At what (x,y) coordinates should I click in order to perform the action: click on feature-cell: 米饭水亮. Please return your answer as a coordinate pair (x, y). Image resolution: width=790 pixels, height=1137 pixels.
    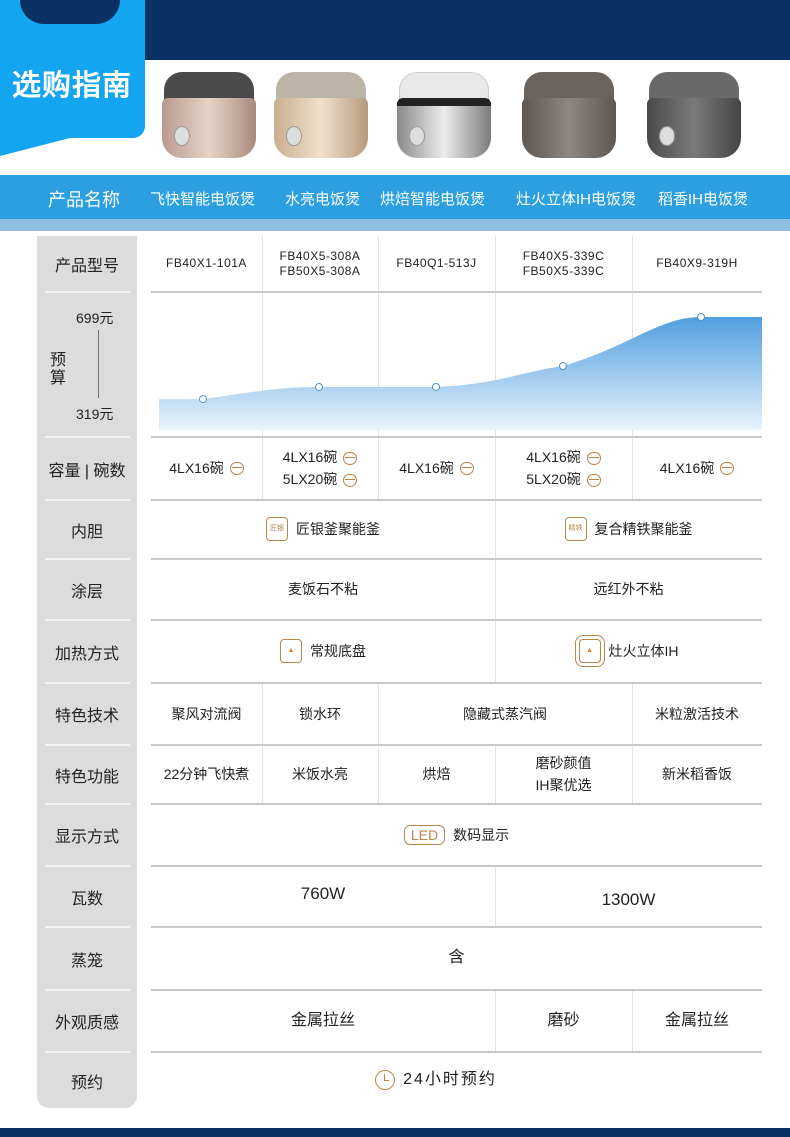
    Looking at the image, I should click on (320, 774).